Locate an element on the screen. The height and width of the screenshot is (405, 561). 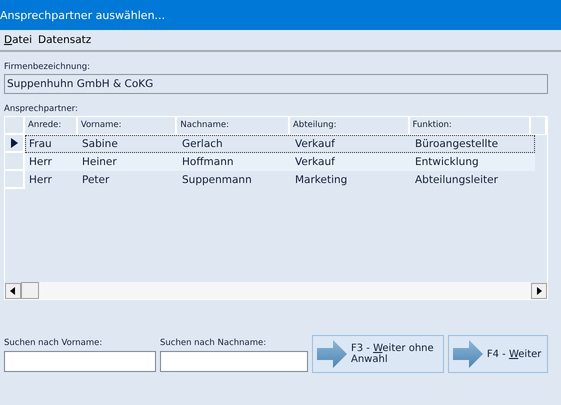
table-row: Herr Peter Suppenmann Marketing Abteilungsleiter is located at coordinates (280, 180).